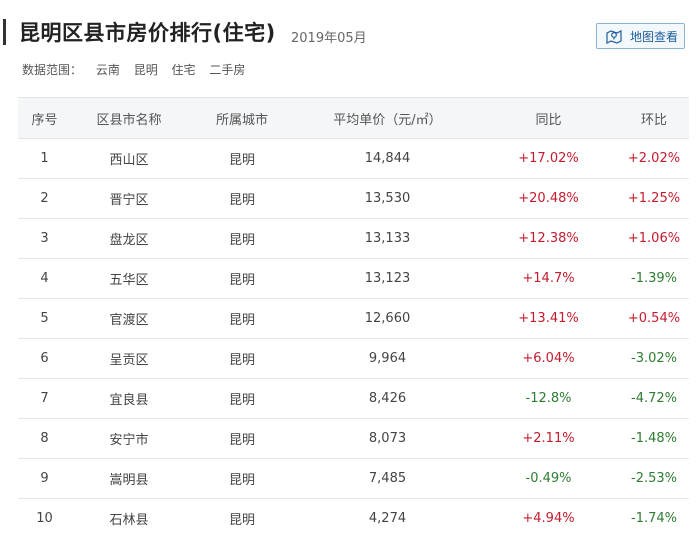 The height and width of the screenshot is (539, 697). I want to click on avg-price-cell: 8,073, so click(387, 438).